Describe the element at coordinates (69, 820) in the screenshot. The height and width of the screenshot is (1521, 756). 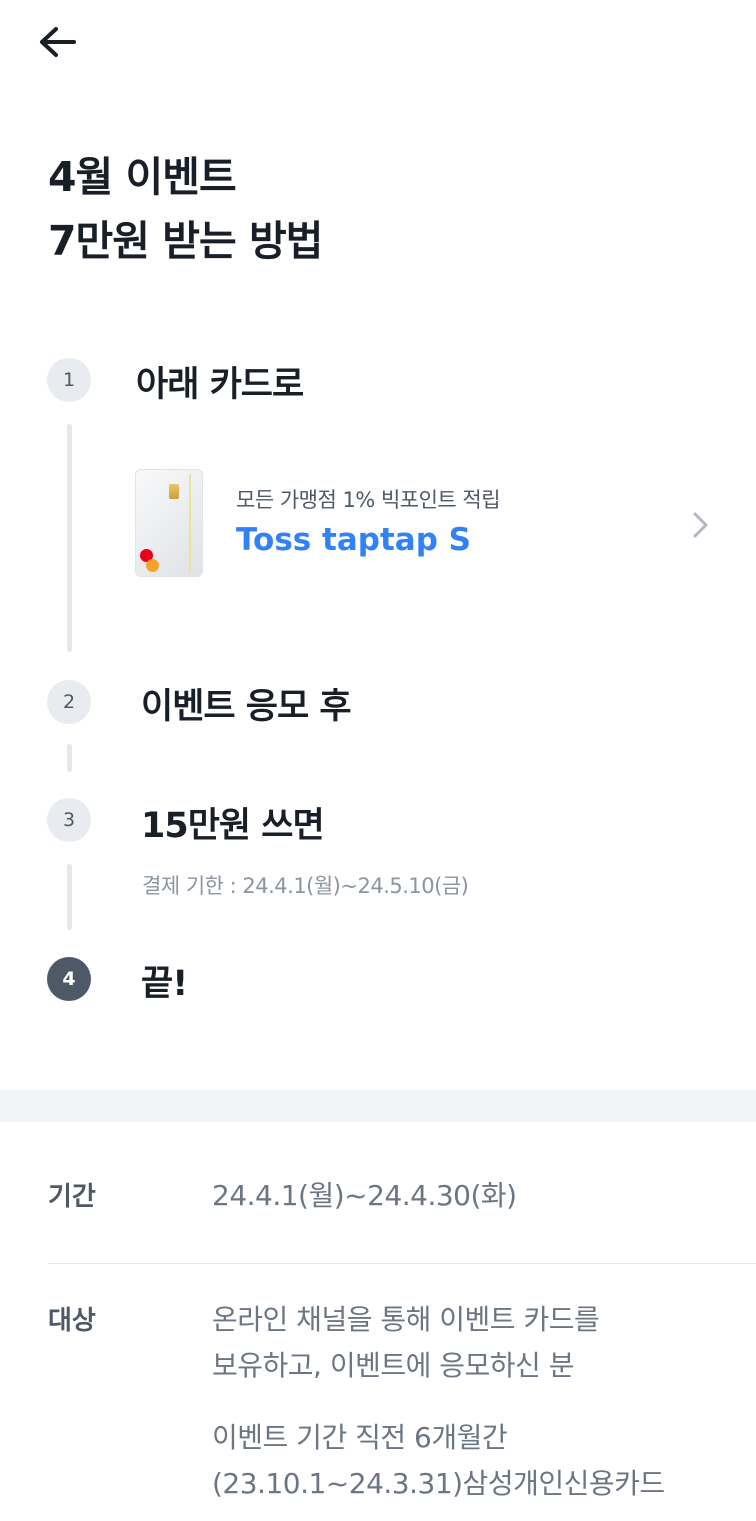
I see `step-3-badge: 3` at that location.